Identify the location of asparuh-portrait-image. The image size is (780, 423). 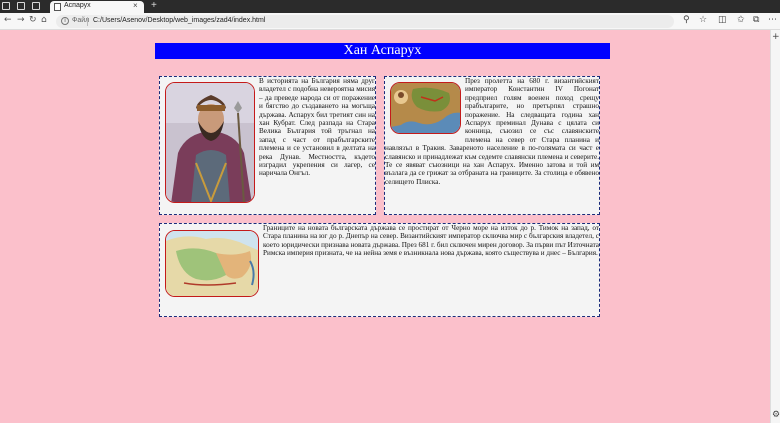
(210, 142).